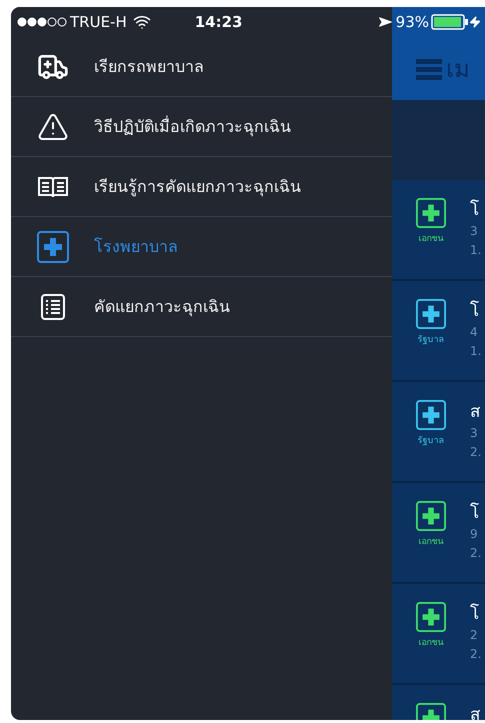  What do you see at coordinates (474, 534) in the screenshot?
I see `hospital-address: 9` at bounding box center [474, 534].